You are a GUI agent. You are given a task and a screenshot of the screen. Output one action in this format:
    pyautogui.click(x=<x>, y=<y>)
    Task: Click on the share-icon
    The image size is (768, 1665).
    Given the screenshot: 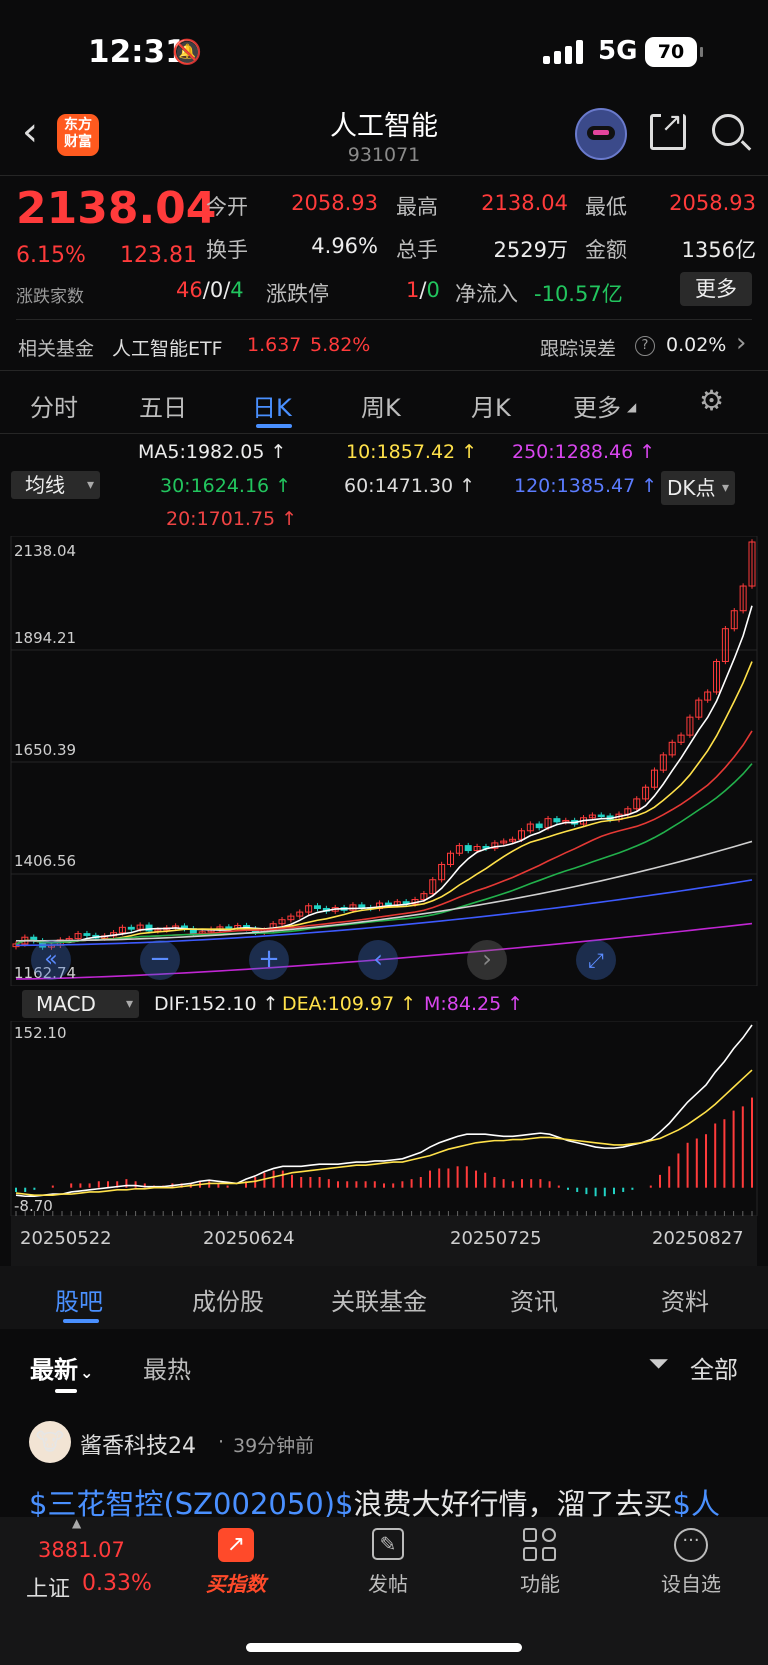 What is the action you would take?
    pyautogui.click(x=668, y=129)
    